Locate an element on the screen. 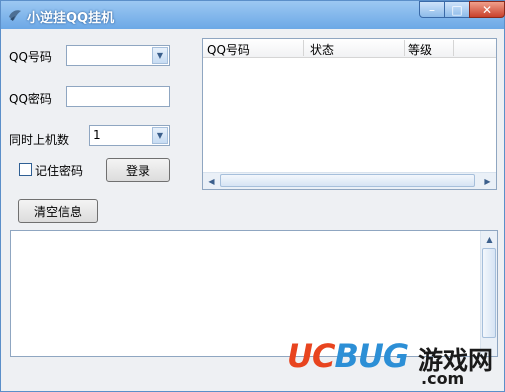  watermark-uc-text: UC is located at coordinates (311, 356).